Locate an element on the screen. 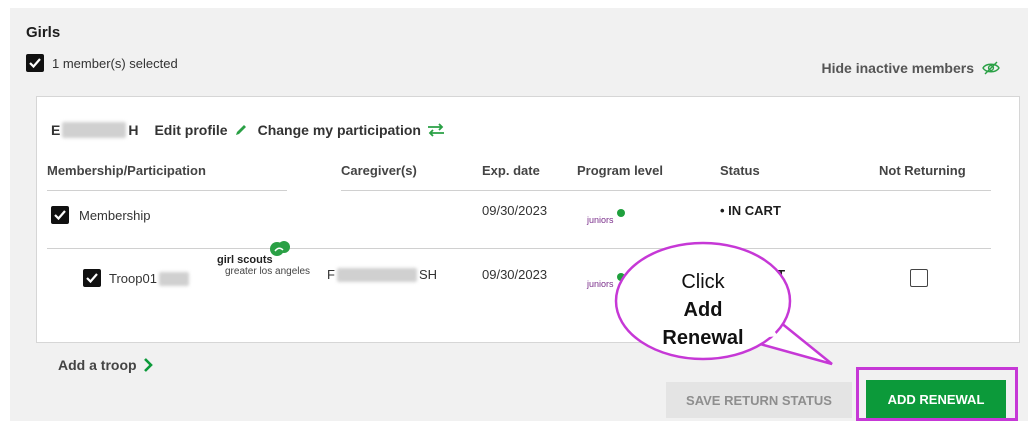 The height and width of the screenshot is (421, 1034). edit-profile-label: Edit profile is located at coordinates (191, 130).